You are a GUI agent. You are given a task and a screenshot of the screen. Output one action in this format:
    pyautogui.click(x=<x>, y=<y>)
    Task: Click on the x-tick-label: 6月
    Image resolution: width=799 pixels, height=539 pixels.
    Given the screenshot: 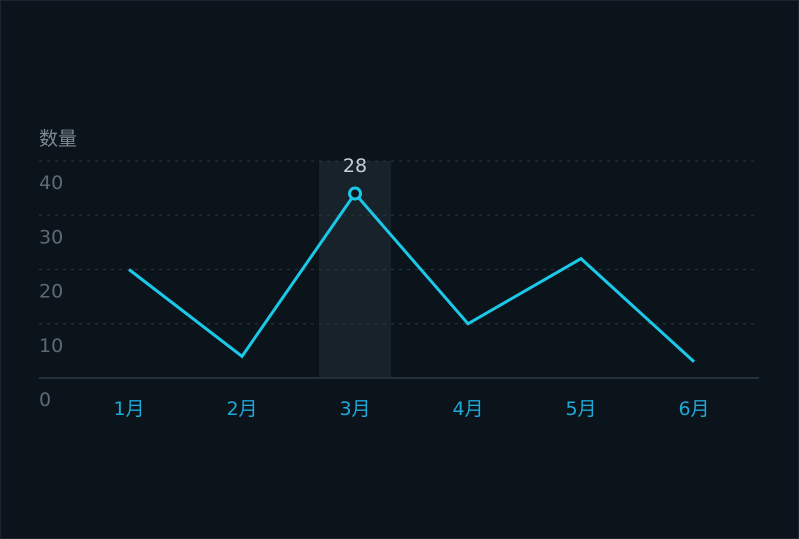 What is the action you would take?
    pyautogui.click(x=693, y=409)
    